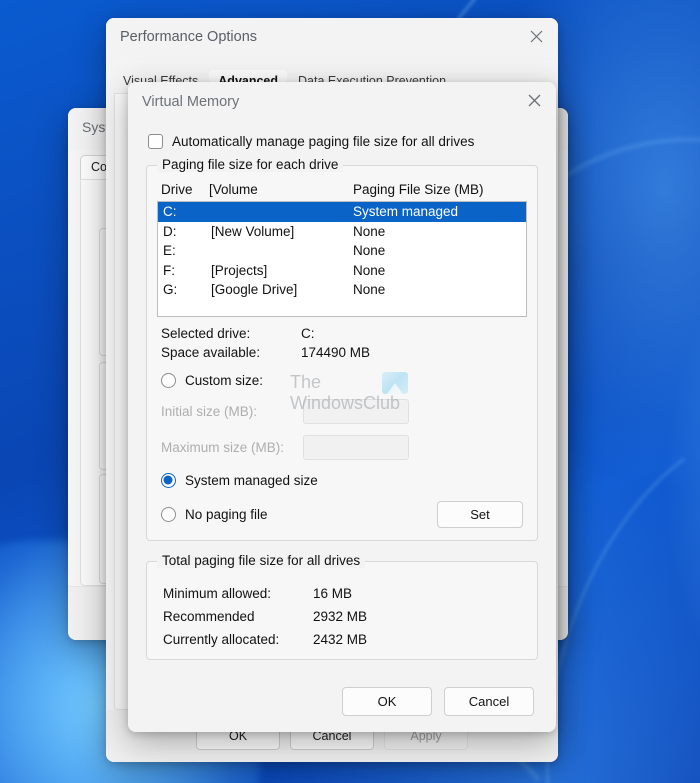  I want to click on table-row: G: [Google Drive] None, so click(342, 290).